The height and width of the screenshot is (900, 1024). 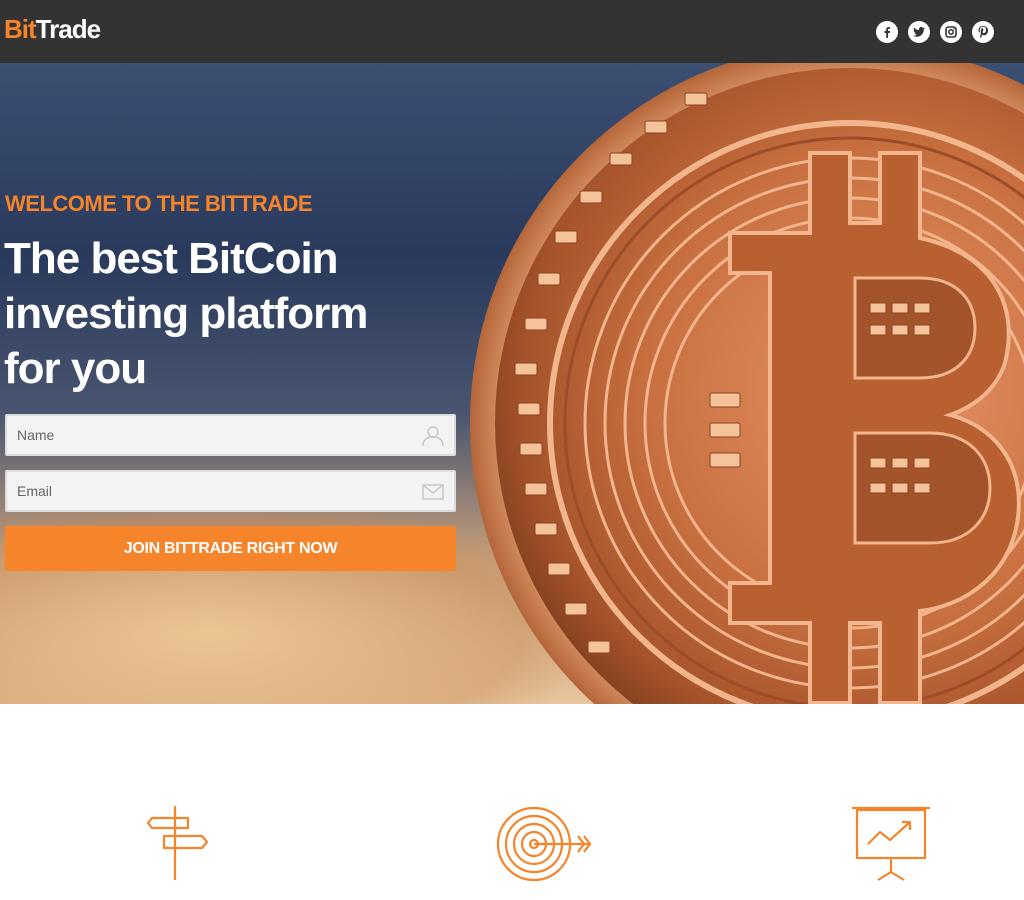 I want to click on presentation-chart-icon, so click(x=891, y=843).